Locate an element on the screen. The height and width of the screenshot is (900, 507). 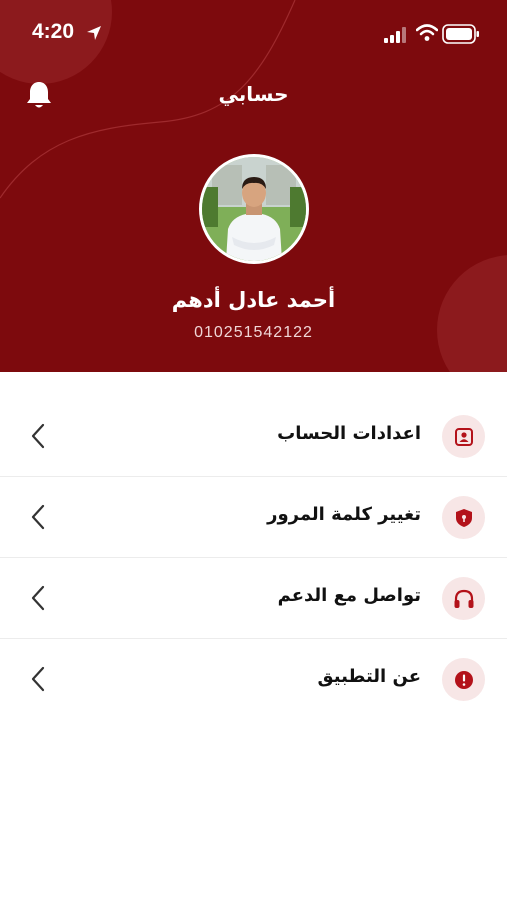
avatar is located at coordinates (254, 209).